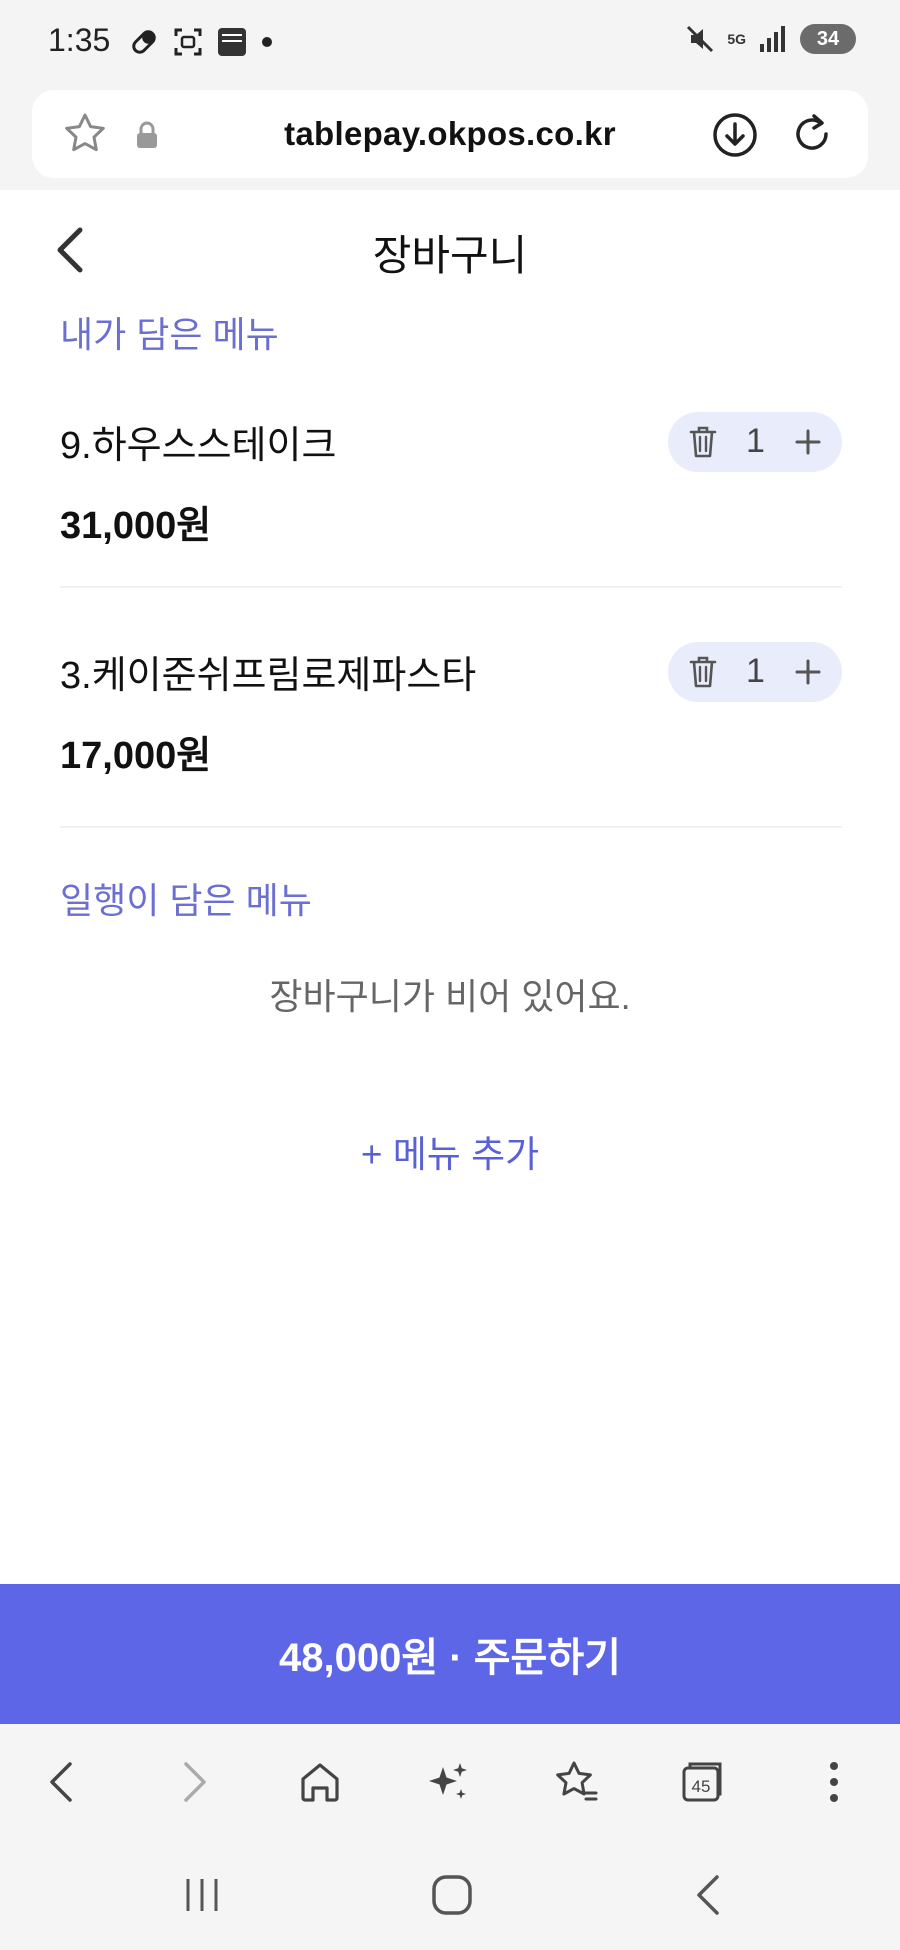 The image size is (900, 1950). What do you see at coordinates (828, 39) in the screenshot?
I see `battery-indicator: 34` at bounding box center [828, 39].